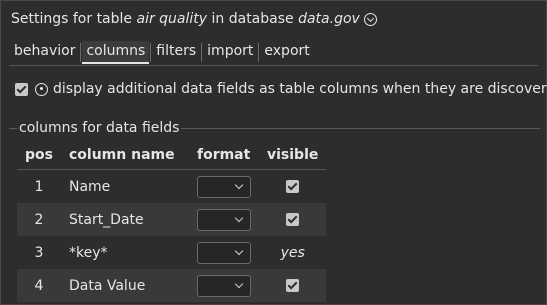 The image size is (547, 305). What do you see at coordinates (292, 155) in the screenshot?
I see `header-visible: visible` at bounding box center [292, 155].